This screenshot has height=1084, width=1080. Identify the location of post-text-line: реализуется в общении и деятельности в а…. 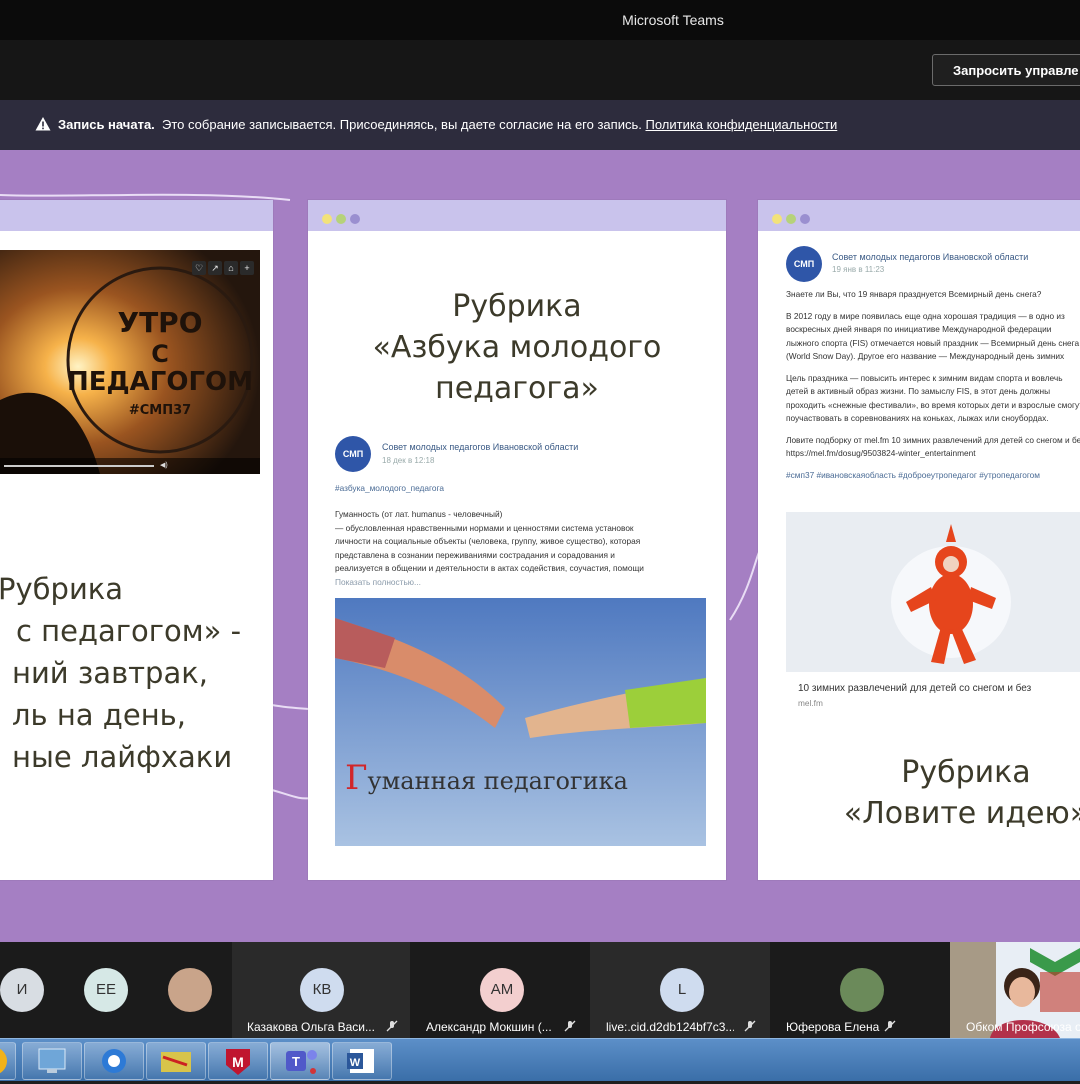
(489, 568).